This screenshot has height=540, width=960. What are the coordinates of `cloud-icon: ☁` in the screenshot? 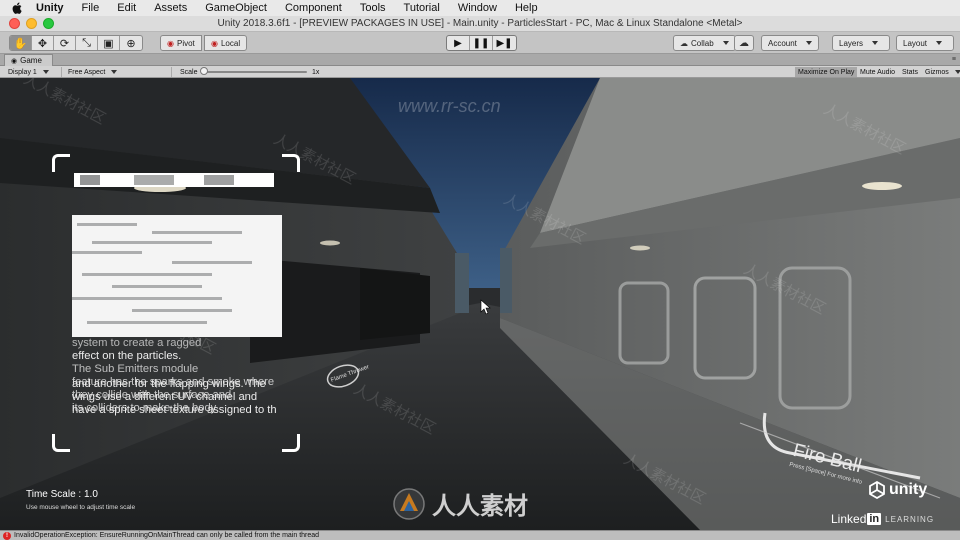 It's located at (744, 43).